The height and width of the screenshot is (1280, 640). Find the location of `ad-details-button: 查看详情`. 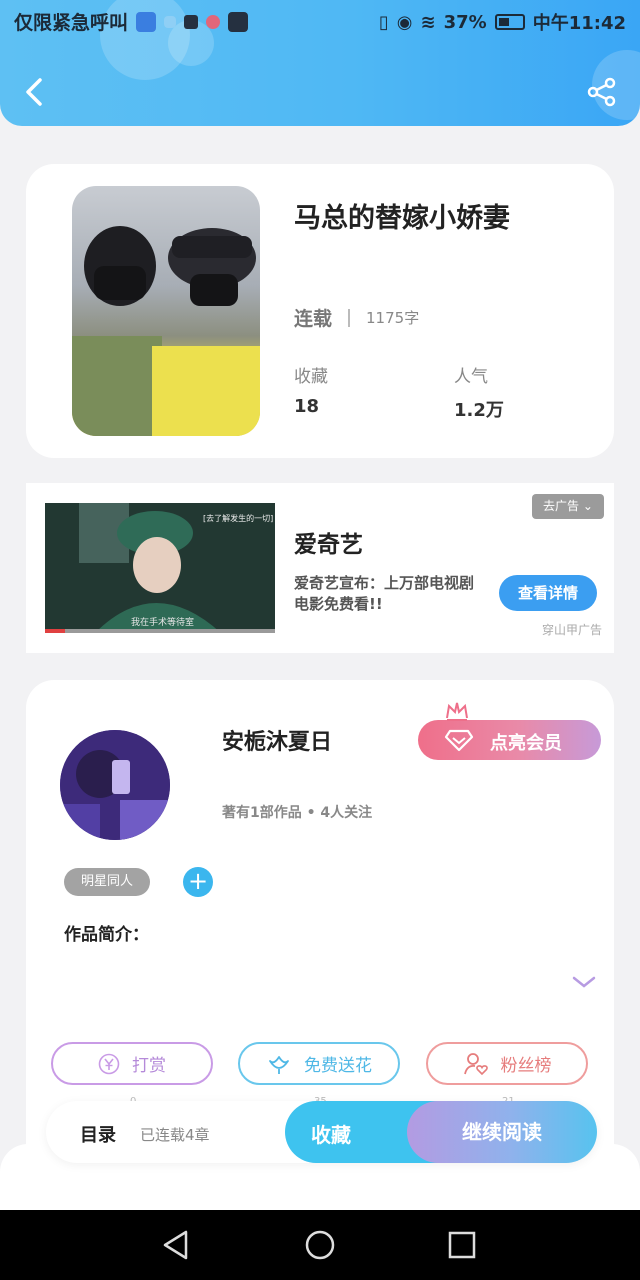

ad-details-button: 查看详情 is located at coordinates (548, 593).